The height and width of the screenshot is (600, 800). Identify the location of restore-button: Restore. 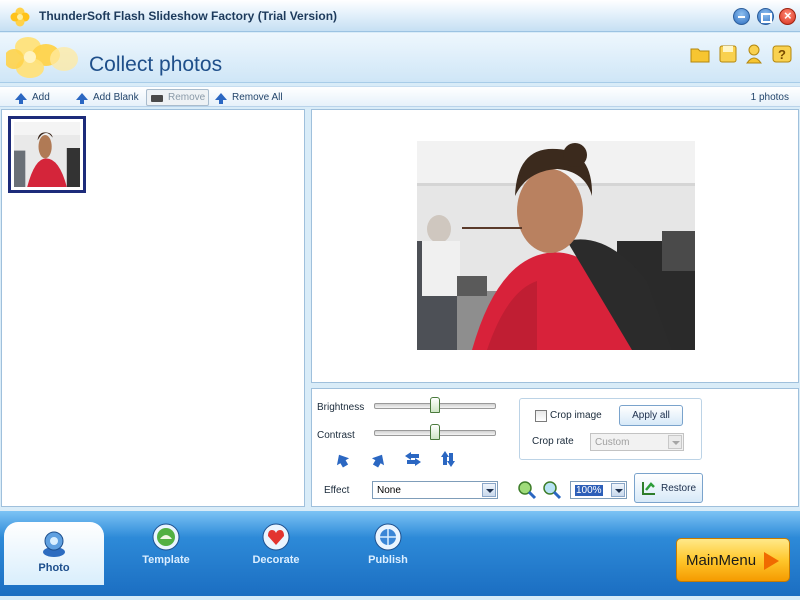
(668, 488).